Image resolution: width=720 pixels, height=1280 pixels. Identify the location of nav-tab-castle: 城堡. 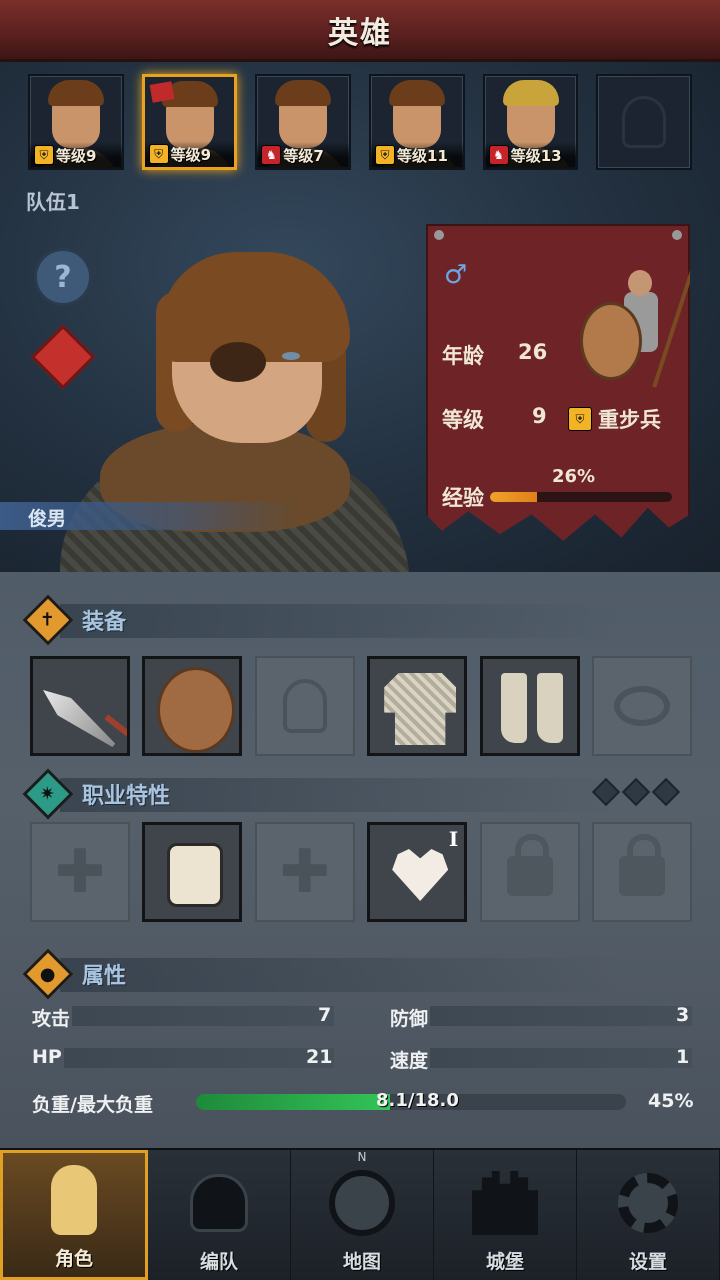
(505, 1215).